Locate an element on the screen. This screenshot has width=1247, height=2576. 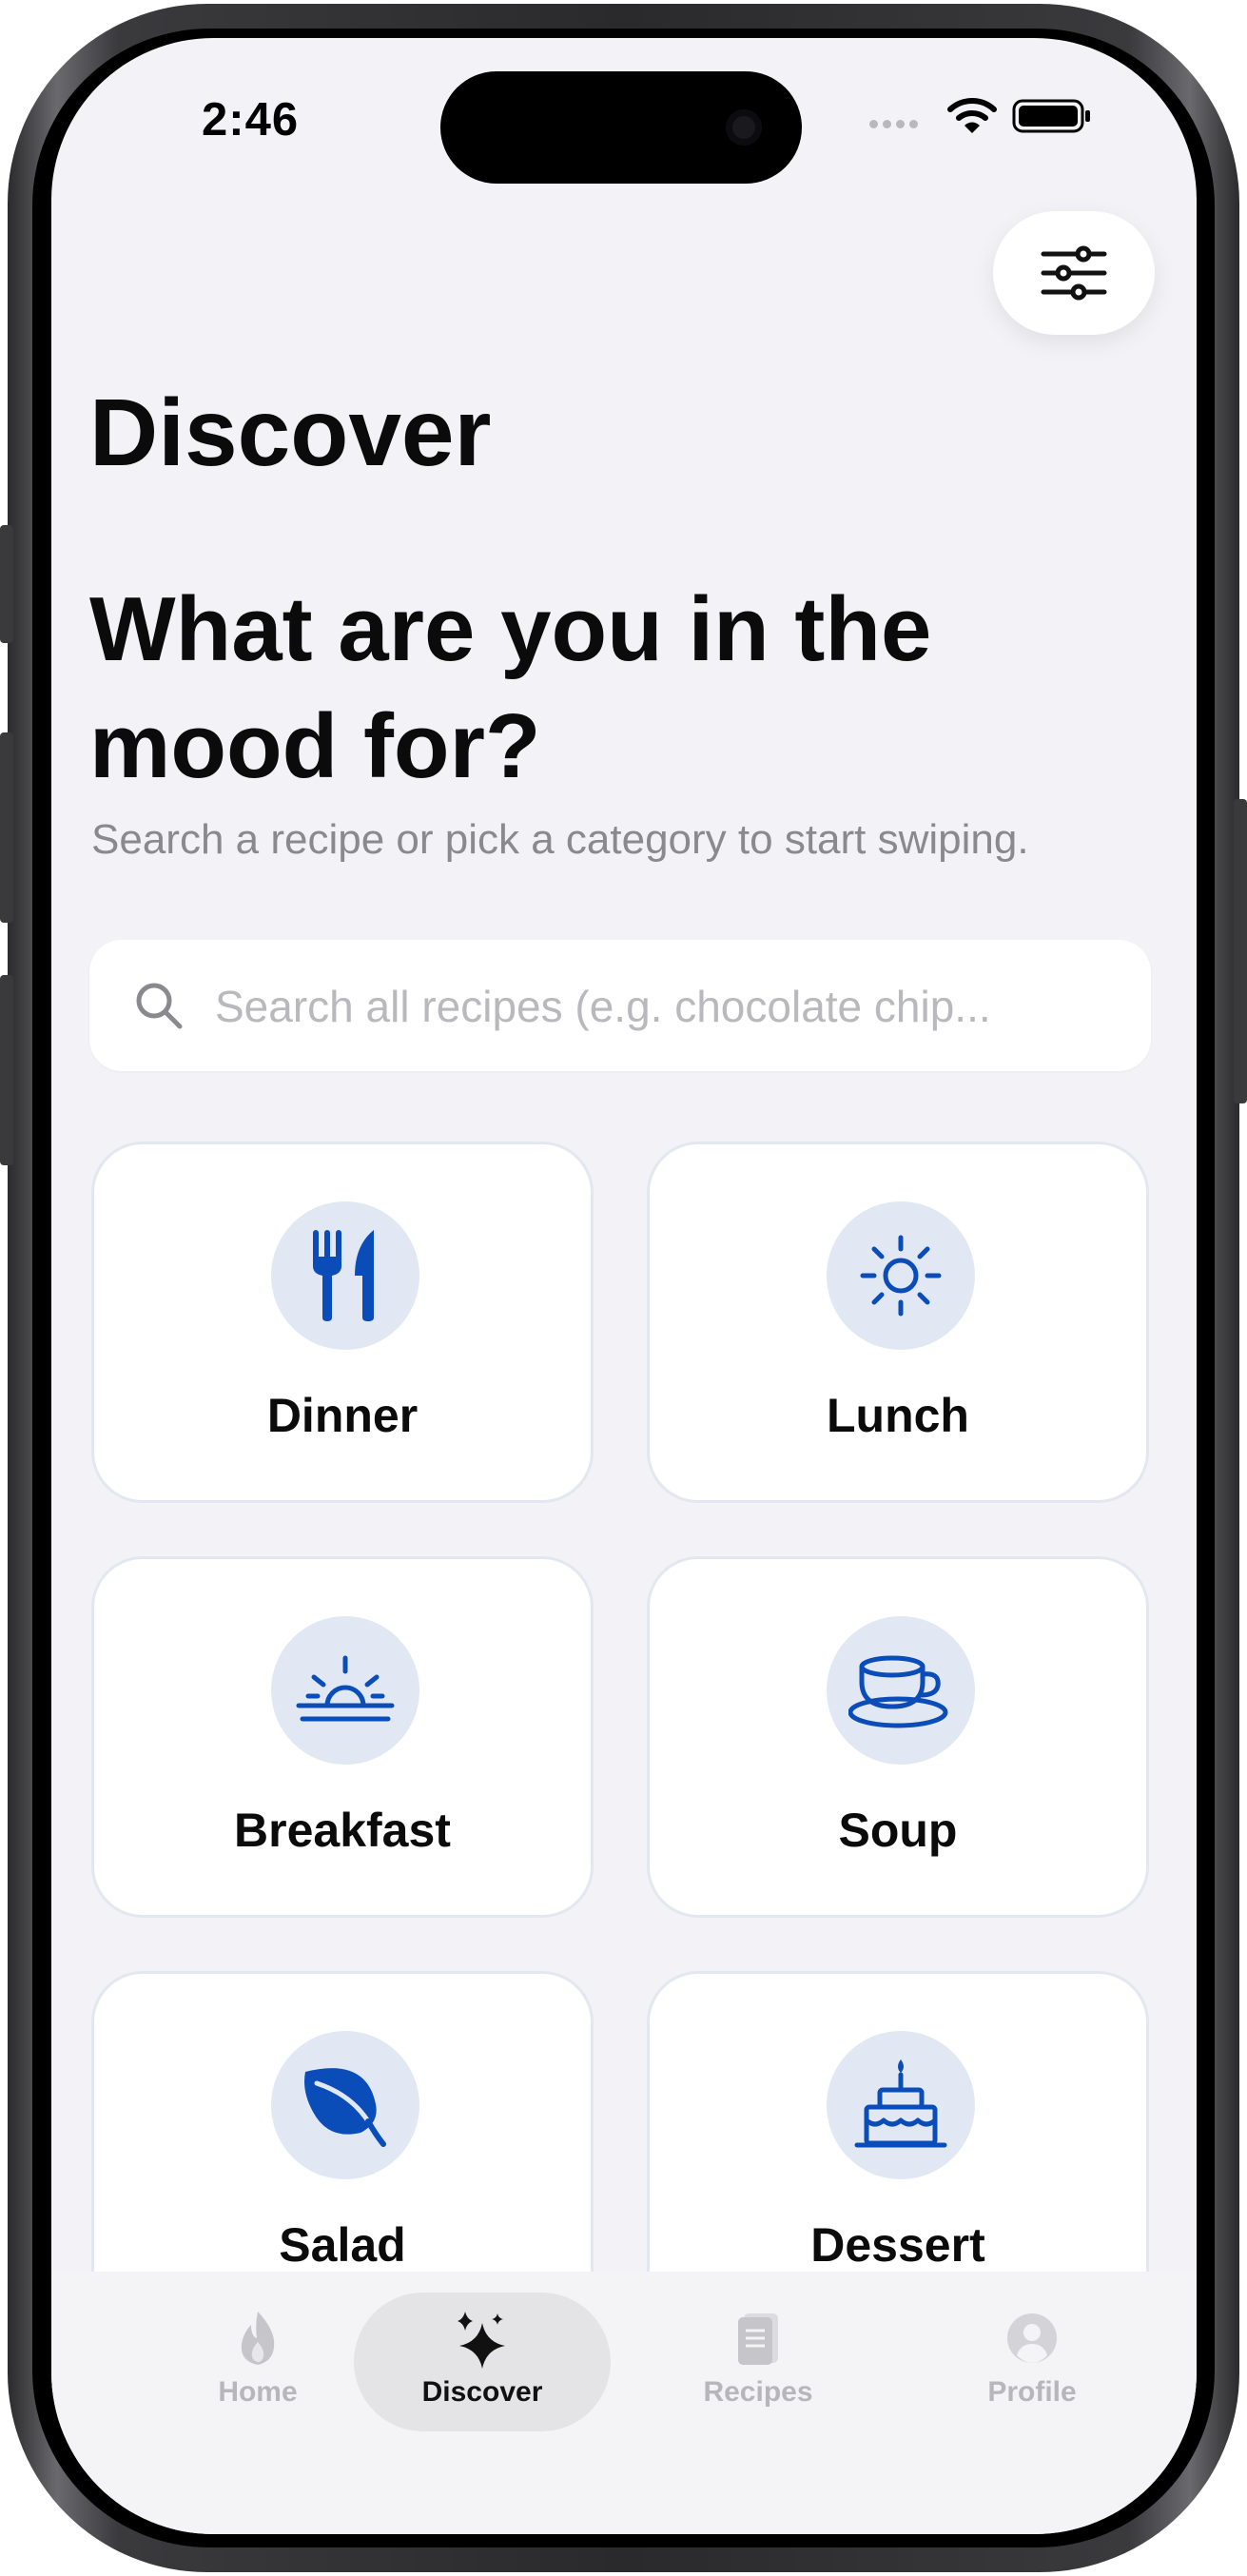
category-label: Dessert is located at coordinates (898, 2245).